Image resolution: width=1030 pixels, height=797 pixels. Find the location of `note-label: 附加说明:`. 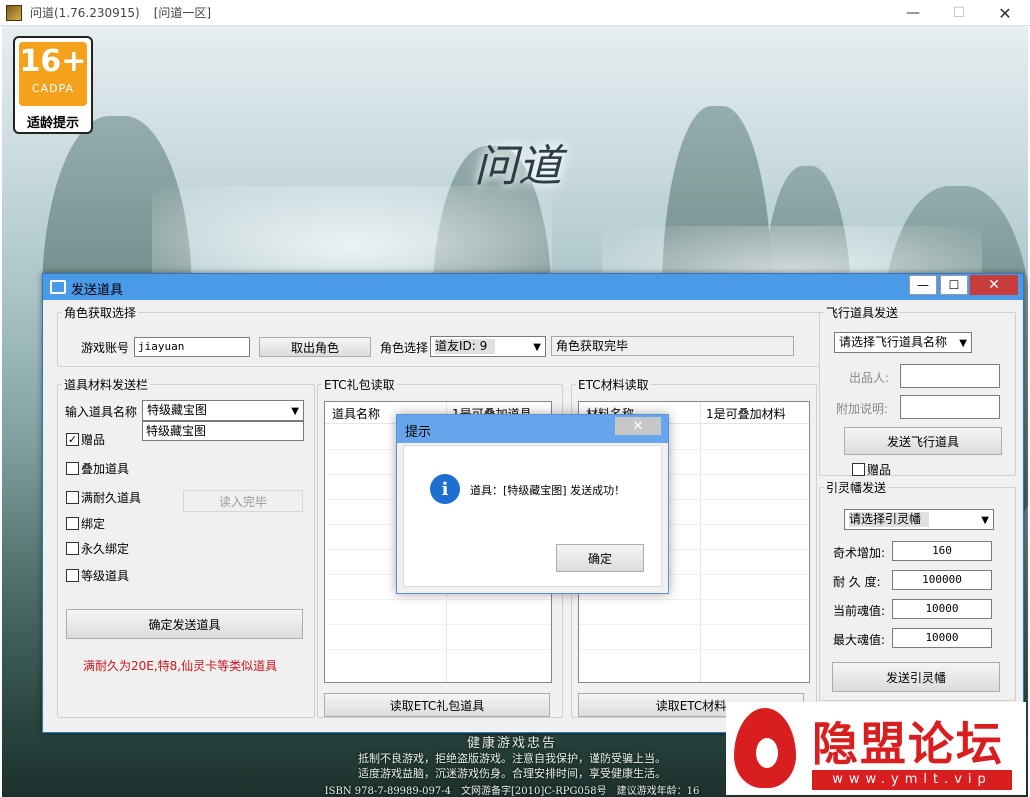

note-label: 附加说明: is located at coordinates (862, 409).